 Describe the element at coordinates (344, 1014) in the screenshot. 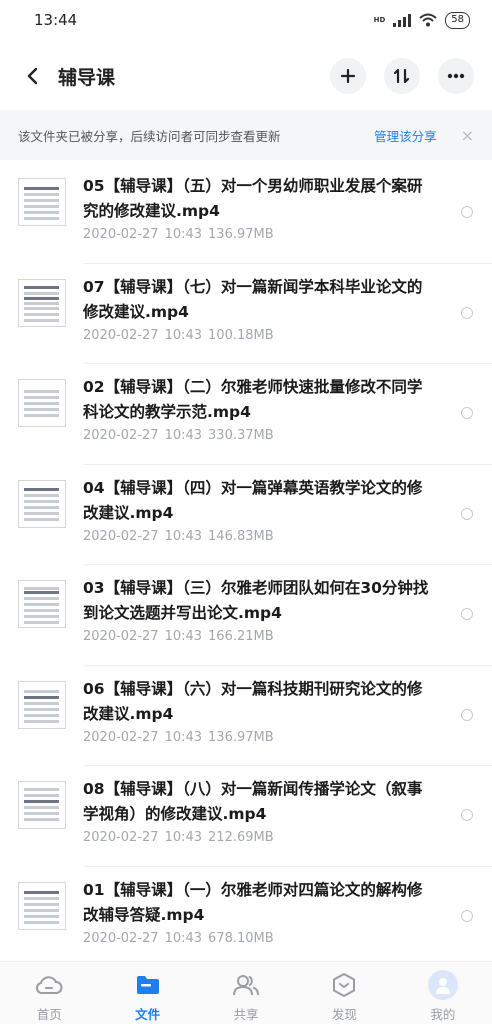

I see `tab-label: 发现` at that location.